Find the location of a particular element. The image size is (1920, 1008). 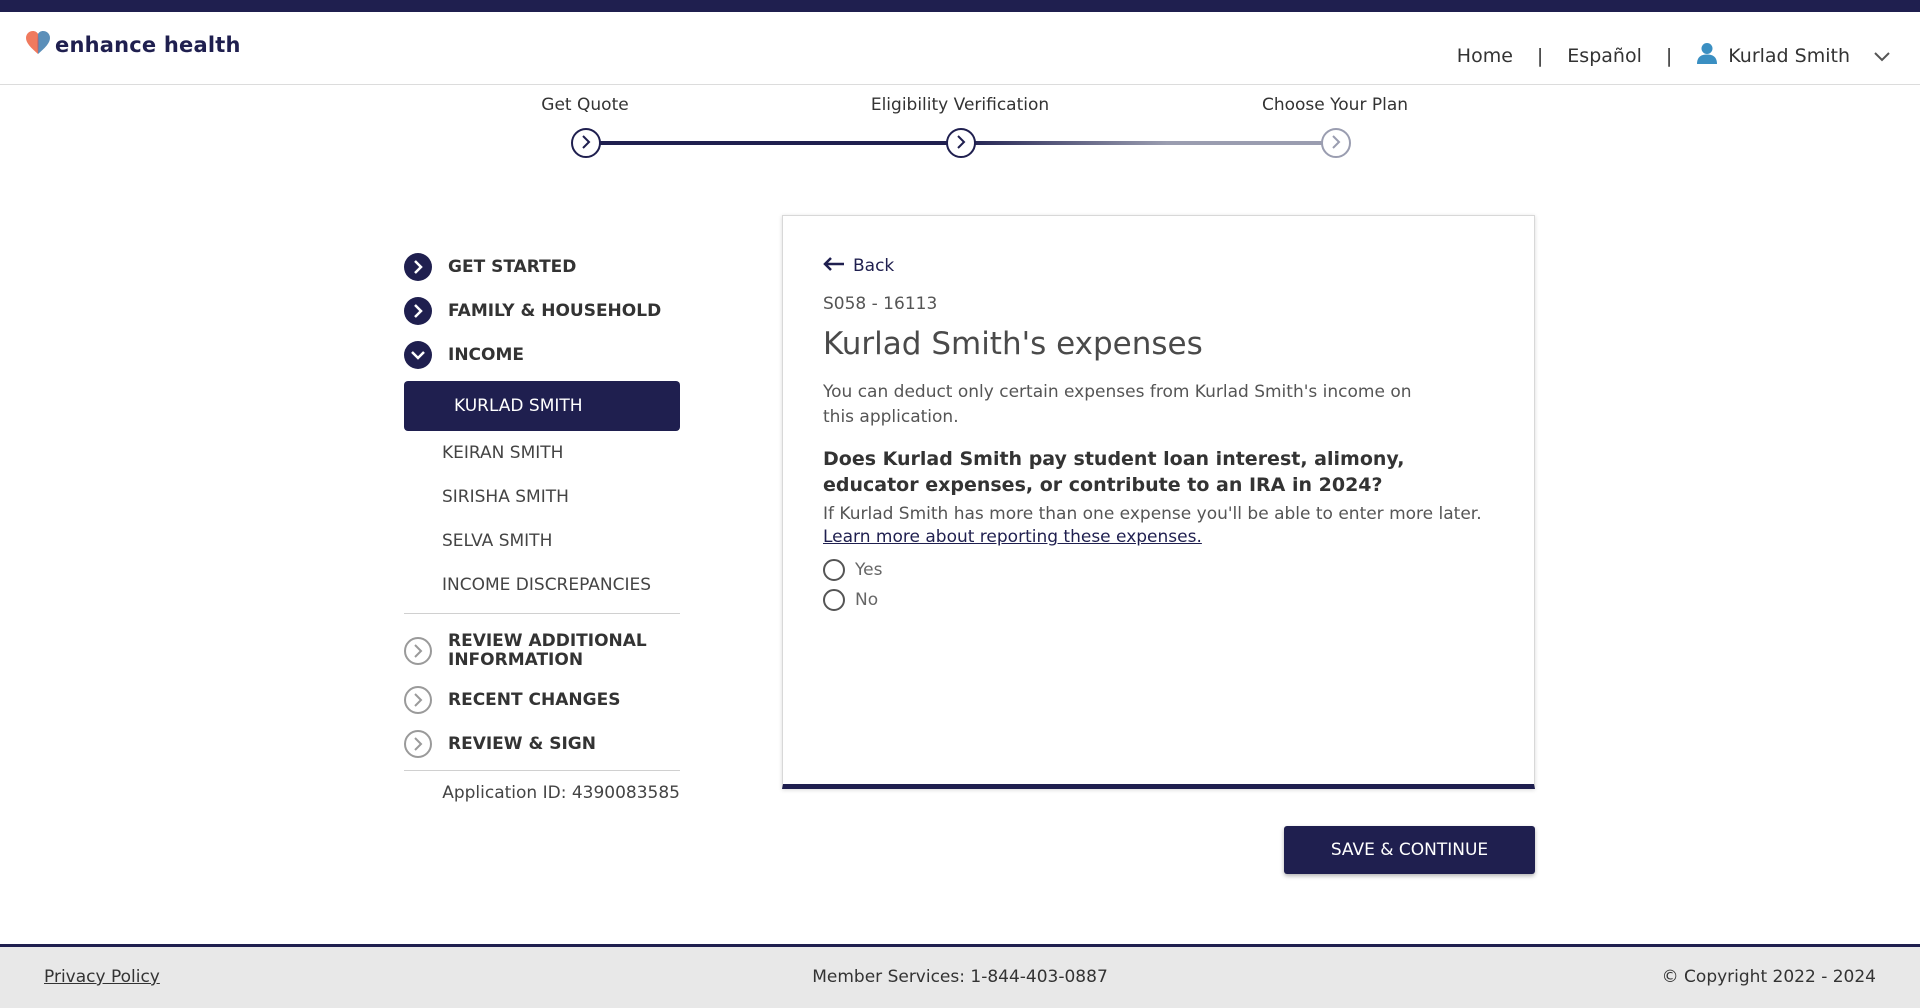

step-eligibility is located at coordinates (961, 143).